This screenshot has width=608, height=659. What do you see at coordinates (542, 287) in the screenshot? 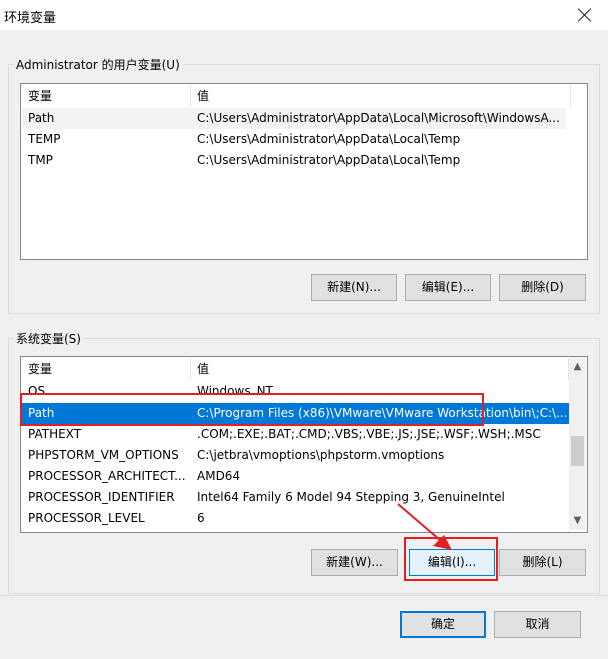
I see `user-delete-button: 删除(D)` at bounding box center [542, 287].